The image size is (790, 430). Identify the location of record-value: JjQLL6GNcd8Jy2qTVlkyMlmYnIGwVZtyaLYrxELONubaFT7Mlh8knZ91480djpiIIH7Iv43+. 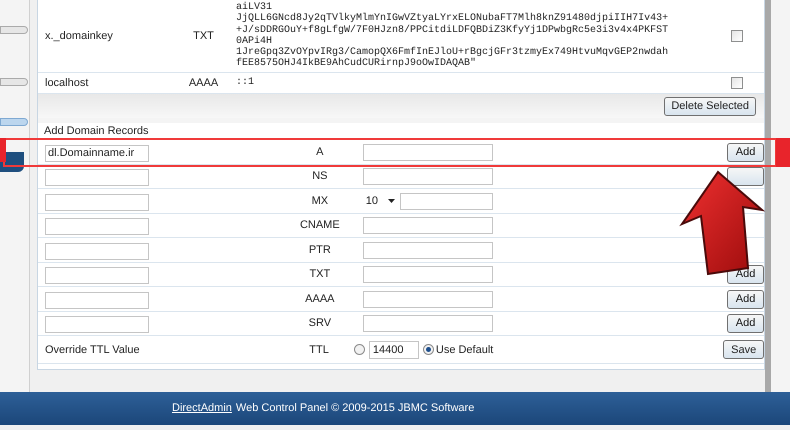
(453, 18).